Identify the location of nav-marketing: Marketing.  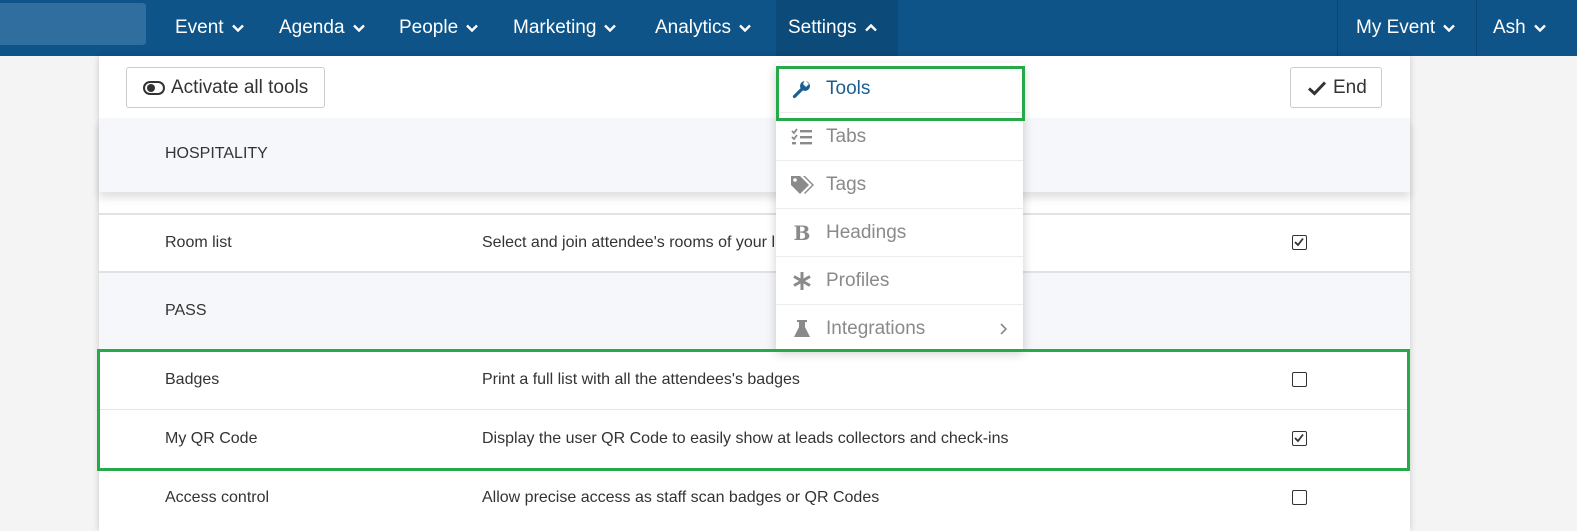
(565, 28).